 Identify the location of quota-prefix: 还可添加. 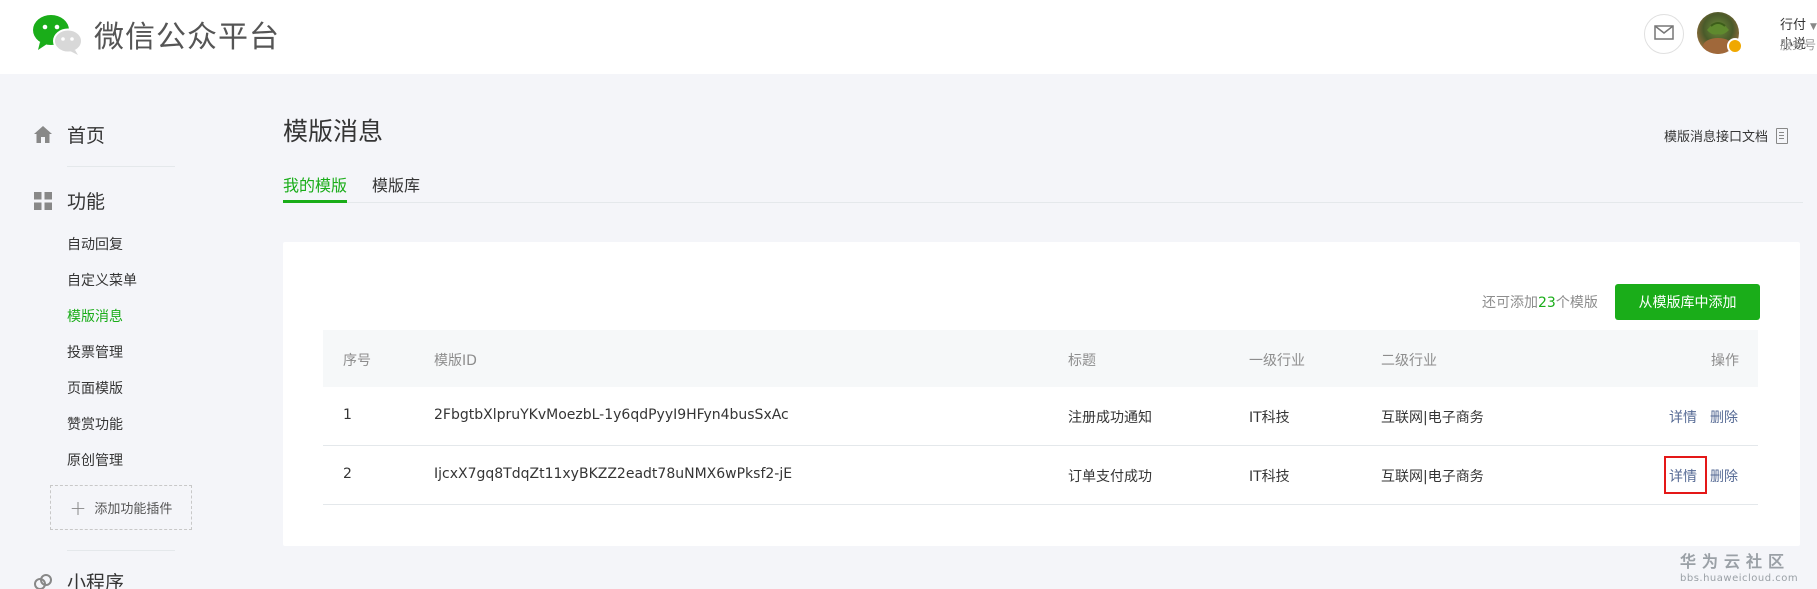
(1510, 303).